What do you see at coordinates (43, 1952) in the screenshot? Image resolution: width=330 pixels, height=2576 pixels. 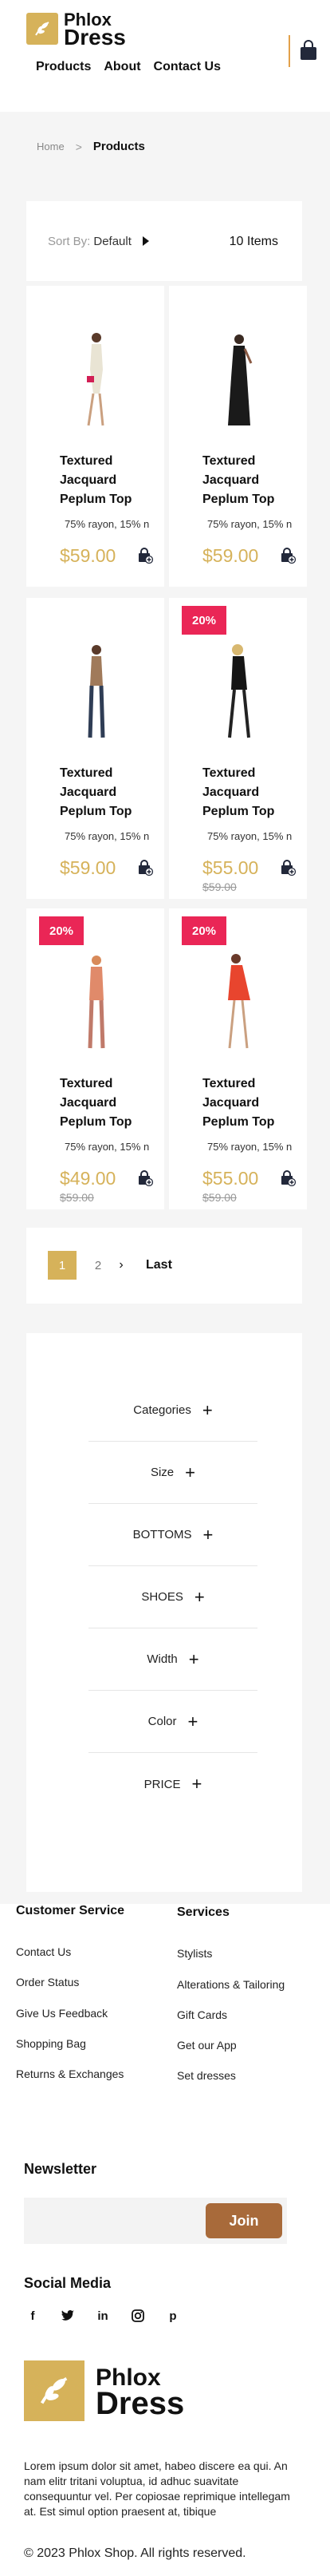 I see `footer-link: Contact Us` at bounding box center [43, 1952].